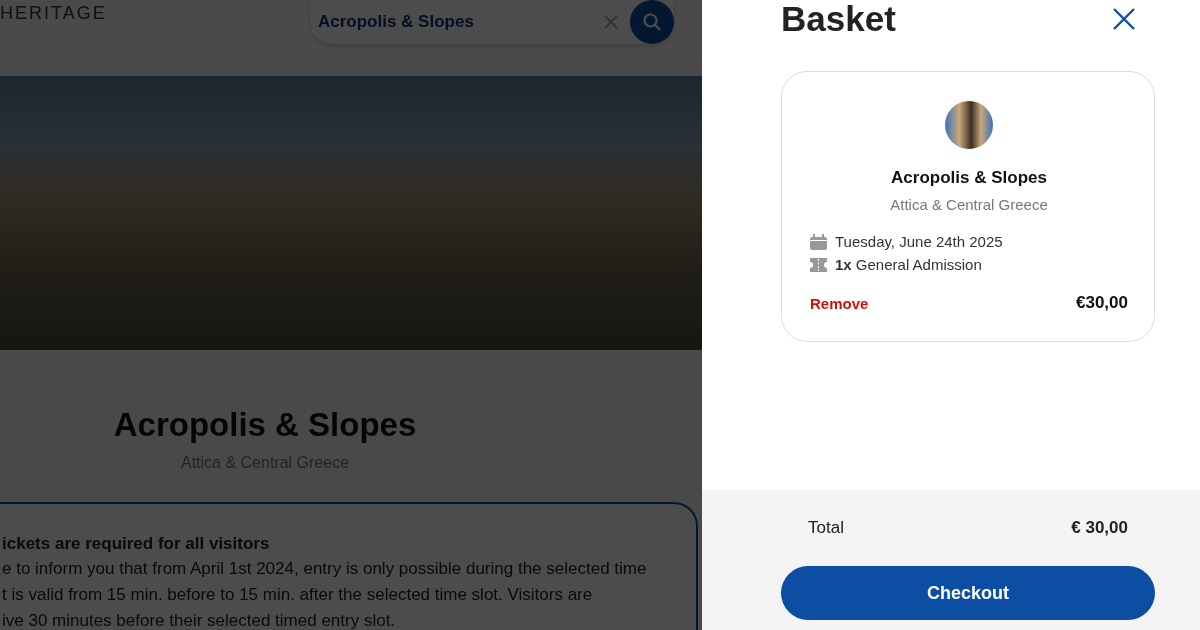  I want to click on checkout-button: Checkout, so click(968, 593).